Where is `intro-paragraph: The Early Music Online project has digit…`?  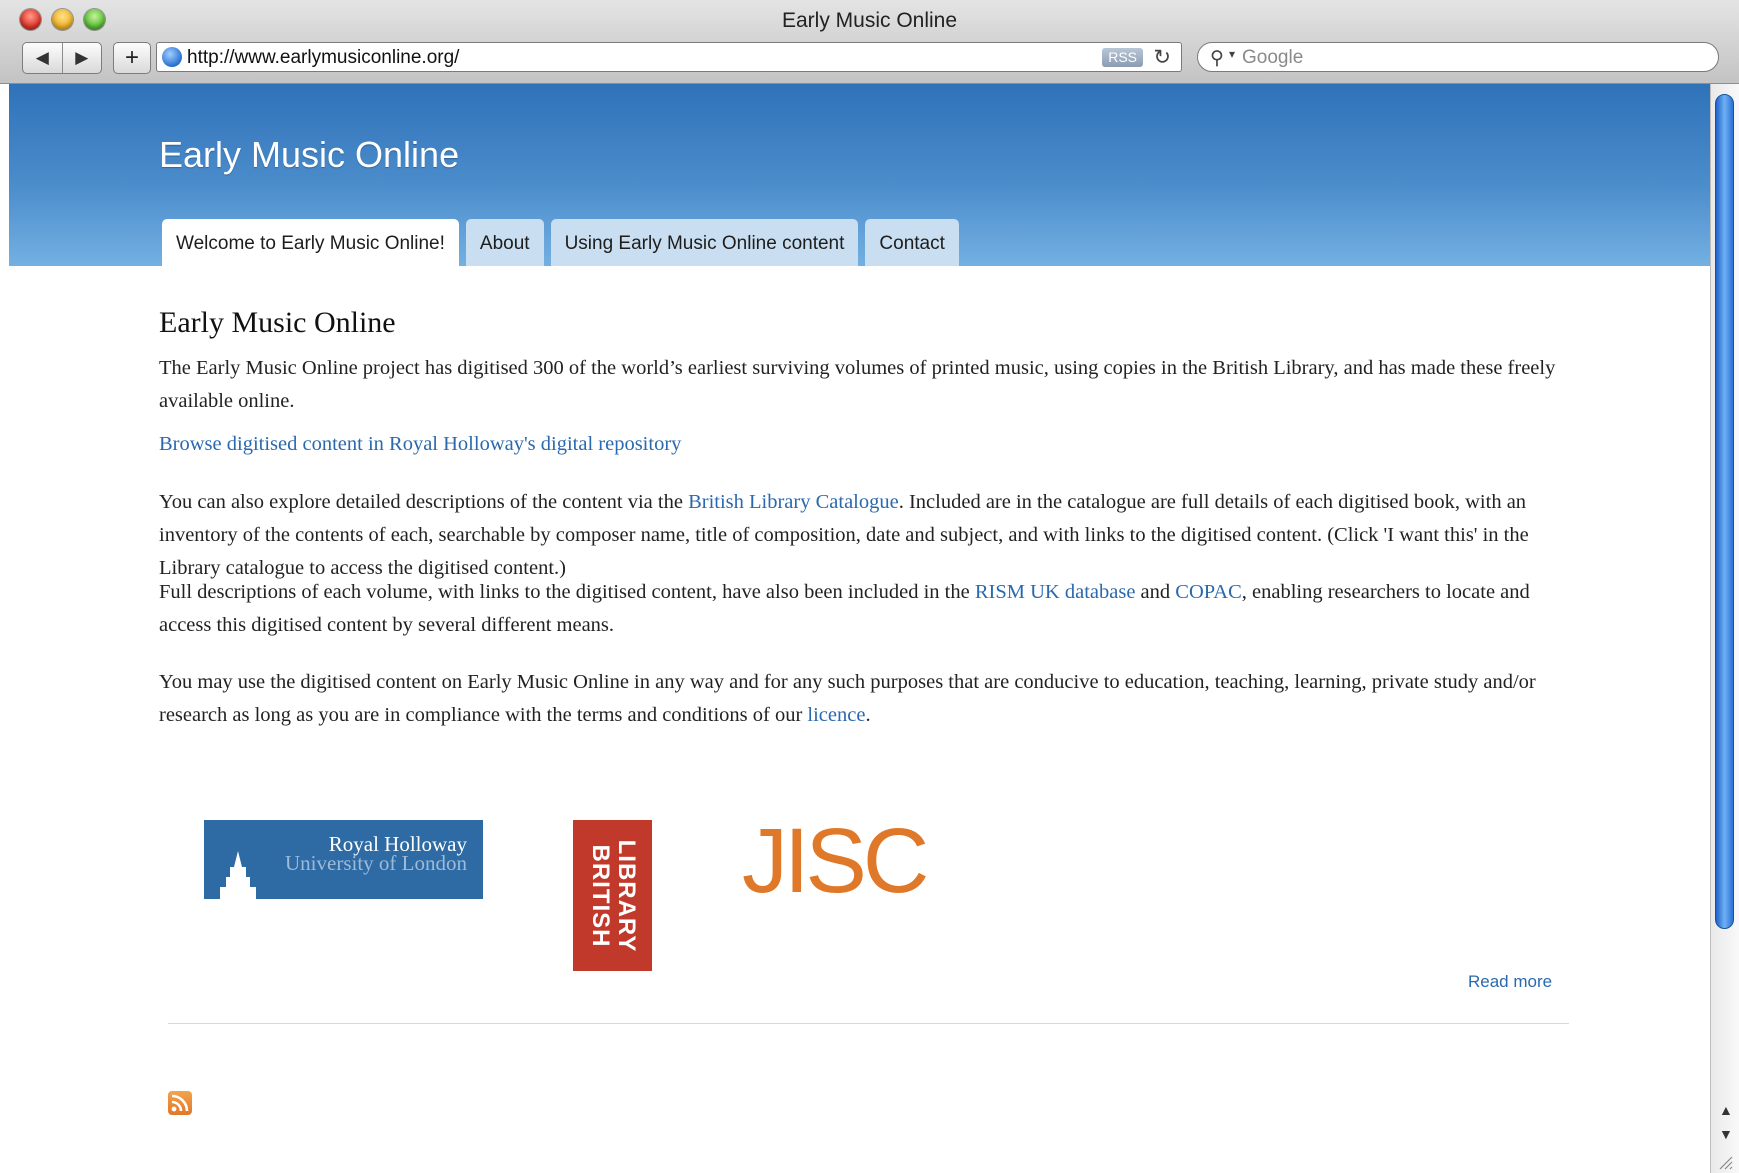
intro-paragraph: The Early Music Online project has digit… is located at coordinates (857, 384).